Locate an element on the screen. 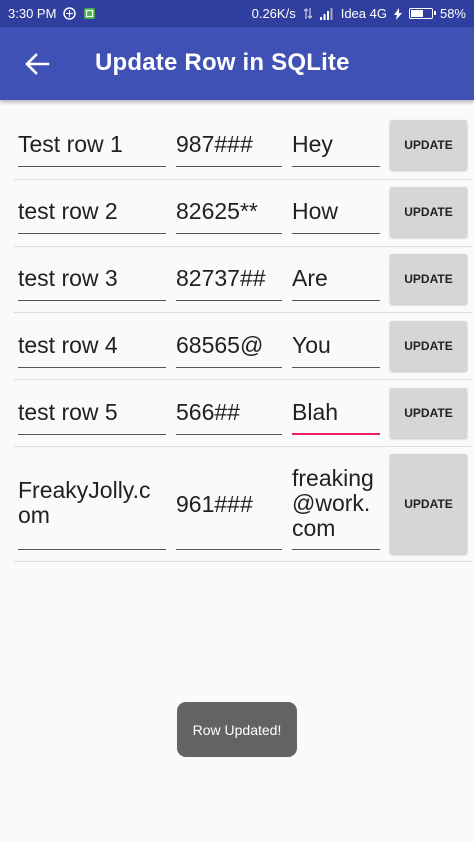  signal-icon is located at coordinates (326, 13).